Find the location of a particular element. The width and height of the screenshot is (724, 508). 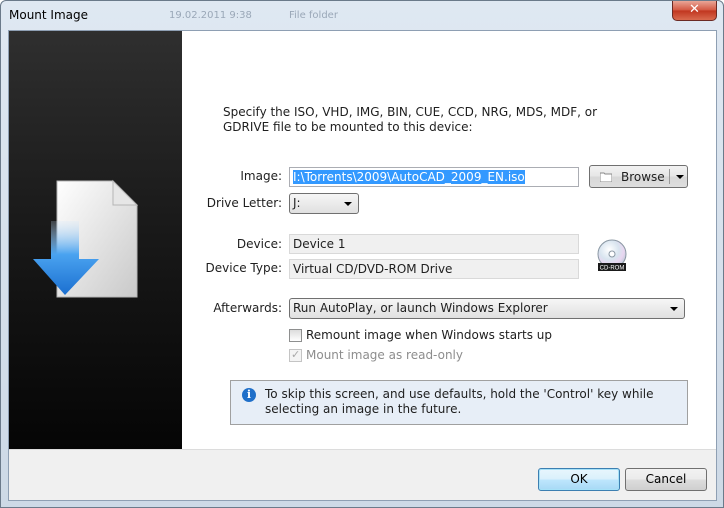

device-label: Device: is located at coordinates (259, 244).